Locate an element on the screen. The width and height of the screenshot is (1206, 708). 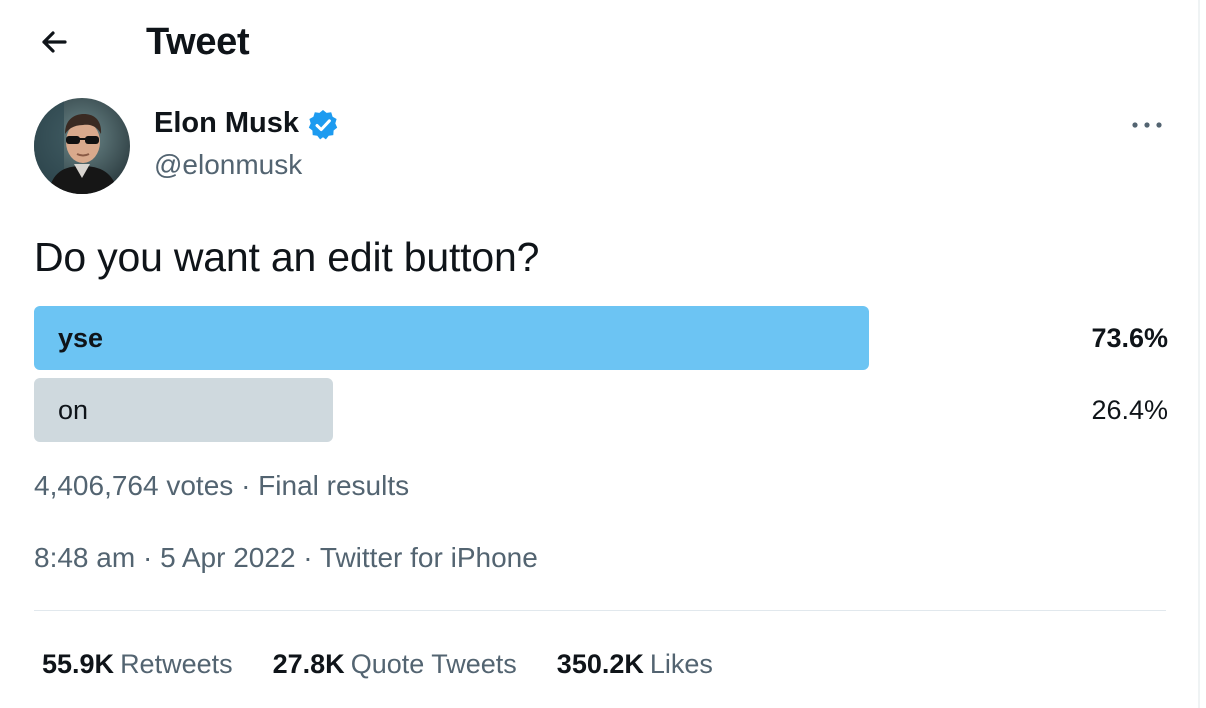
avatar is located at coordinates (82, 146).